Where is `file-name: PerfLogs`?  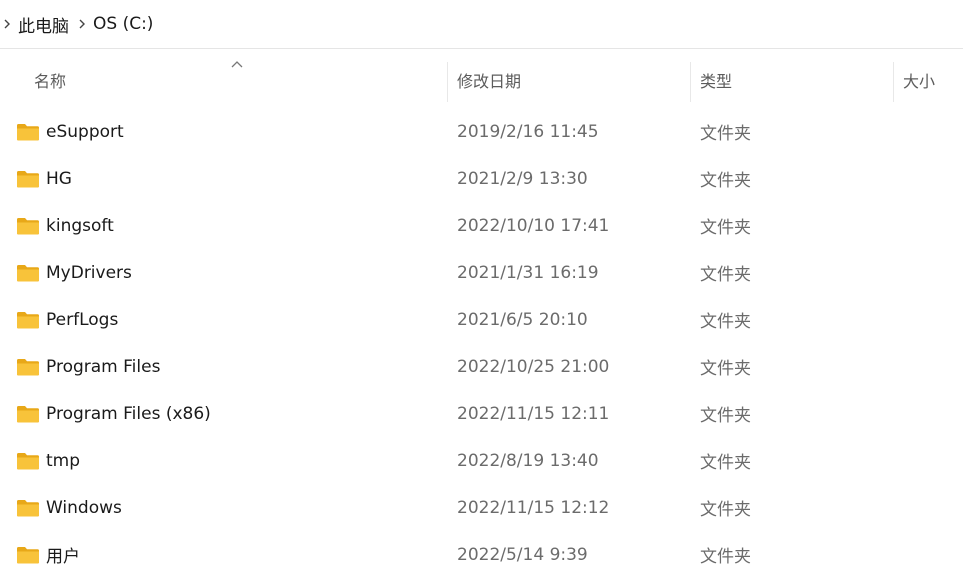 file-name: PerfLogs is located at coordinates (82, 319).